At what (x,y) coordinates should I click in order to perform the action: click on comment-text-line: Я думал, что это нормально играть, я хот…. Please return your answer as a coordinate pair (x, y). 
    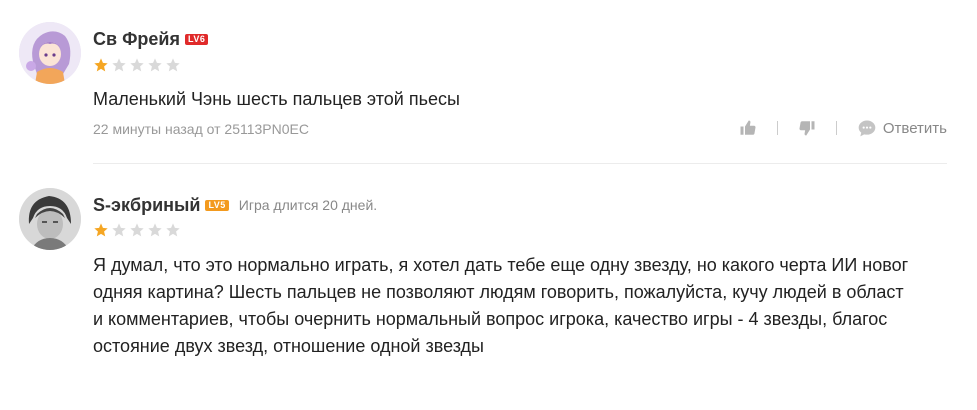
    Looking at the image, I should click on (501, 265).